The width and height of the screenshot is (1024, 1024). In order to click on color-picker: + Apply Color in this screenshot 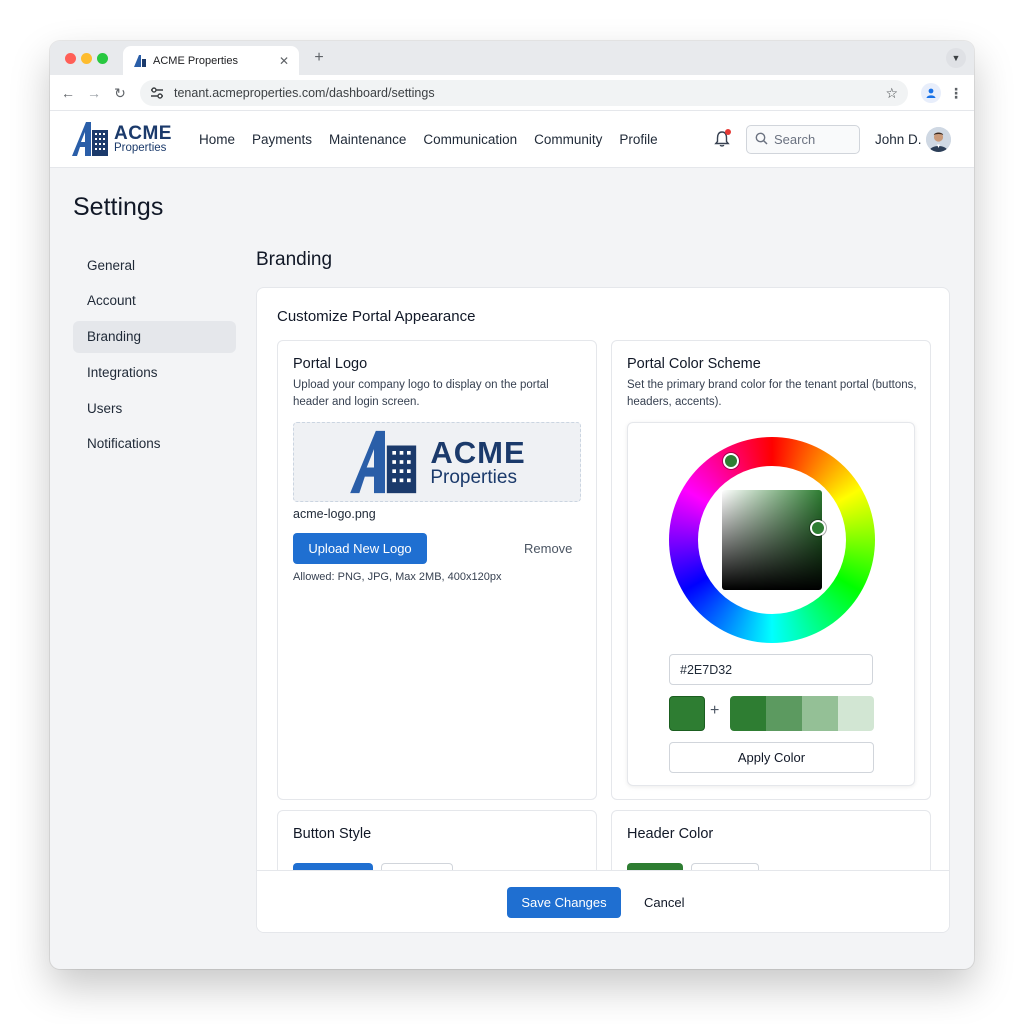, I will do `click(771, 604)`.